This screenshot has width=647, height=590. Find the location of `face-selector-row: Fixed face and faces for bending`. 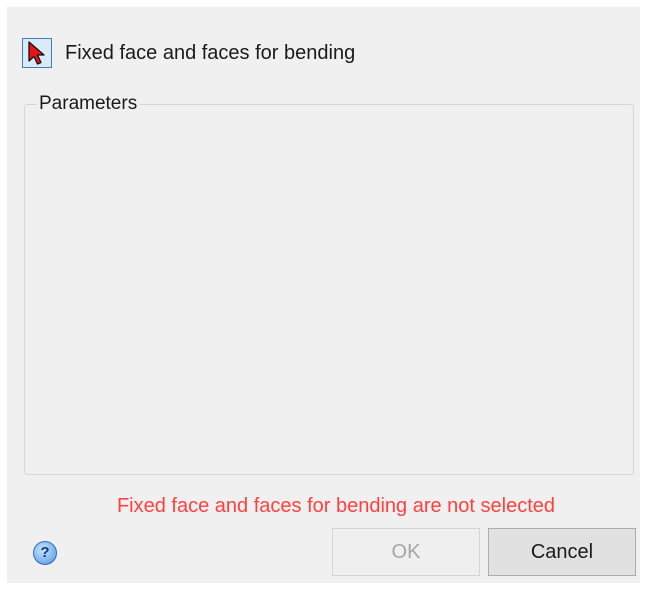

face-selector-row: Fixed face and faces for bending is located at coordinates (188, 53).